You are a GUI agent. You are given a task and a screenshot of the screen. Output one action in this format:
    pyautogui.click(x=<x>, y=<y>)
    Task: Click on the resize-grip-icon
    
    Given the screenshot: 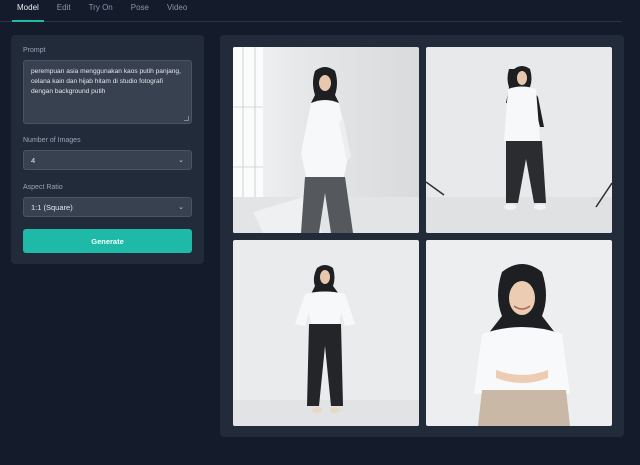 What is the action you would take?
    pyautogui.click(x=186, y=118)
    